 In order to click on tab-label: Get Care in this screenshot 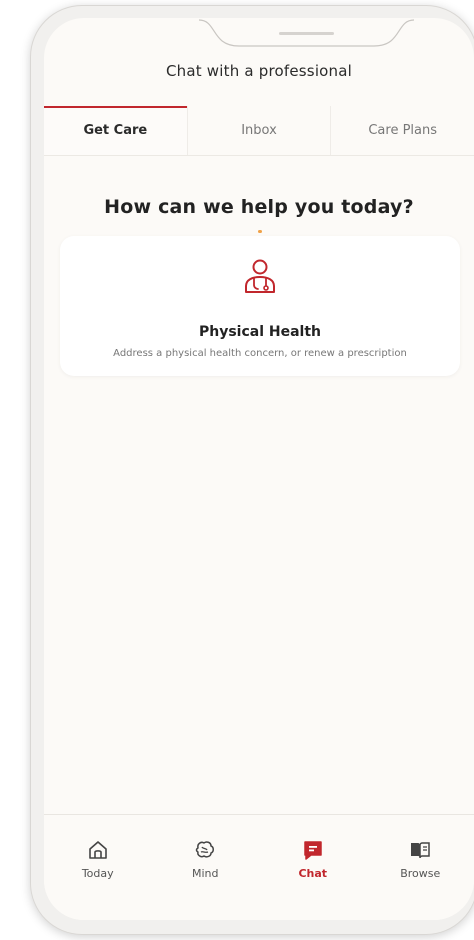, I will do `click(115, 130)`.